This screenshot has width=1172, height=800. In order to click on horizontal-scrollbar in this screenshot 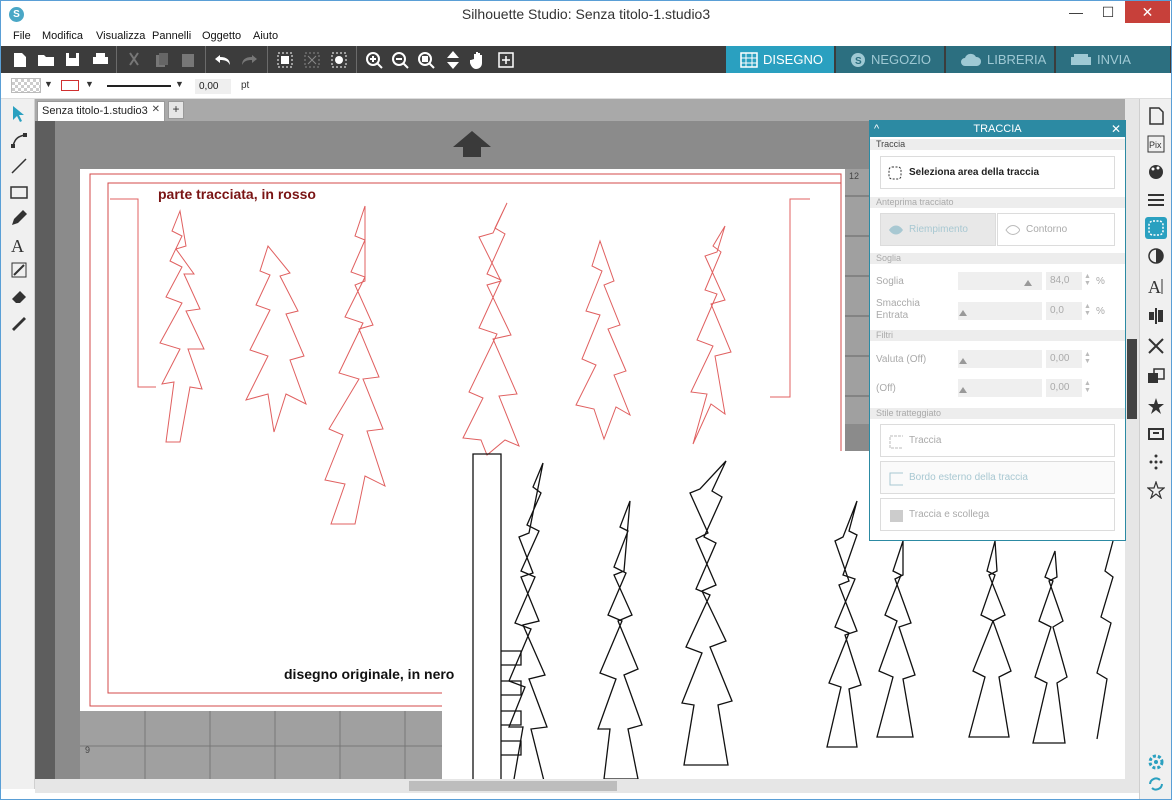, I will do `click(587, 786)`.